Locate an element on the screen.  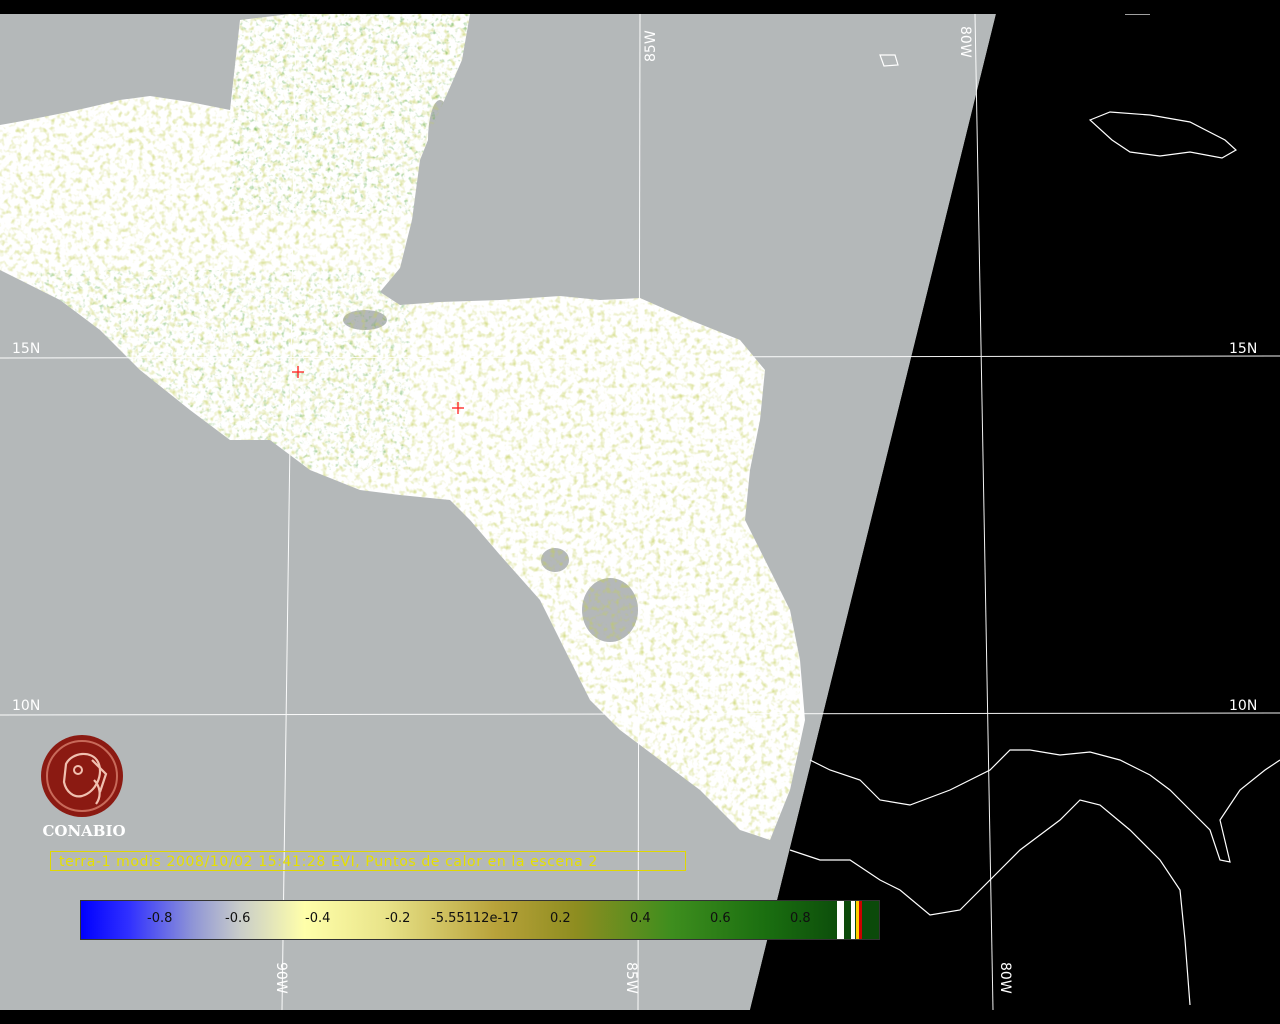
colorbar-label: 0.8 is located at coordinates (800, 918).